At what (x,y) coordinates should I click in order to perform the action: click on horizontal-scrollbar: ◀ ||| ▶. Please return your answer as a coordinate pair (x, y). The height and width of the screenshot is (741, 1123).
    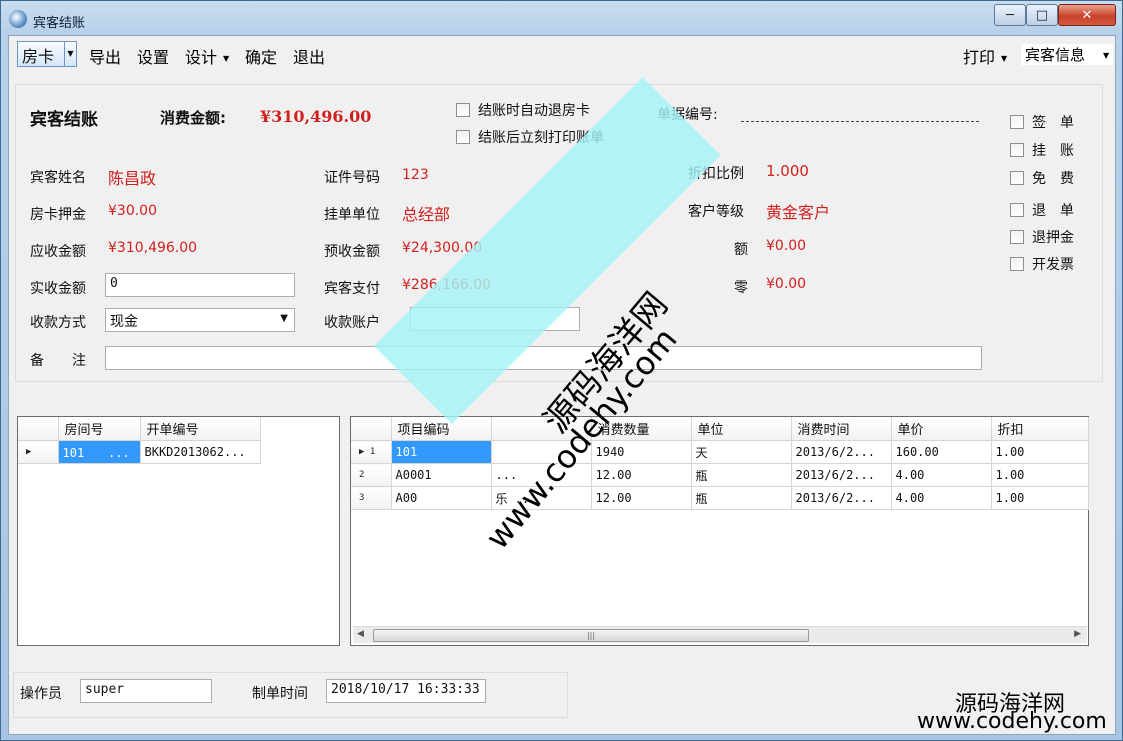
    Looking at the image, I should click on (720, 634).